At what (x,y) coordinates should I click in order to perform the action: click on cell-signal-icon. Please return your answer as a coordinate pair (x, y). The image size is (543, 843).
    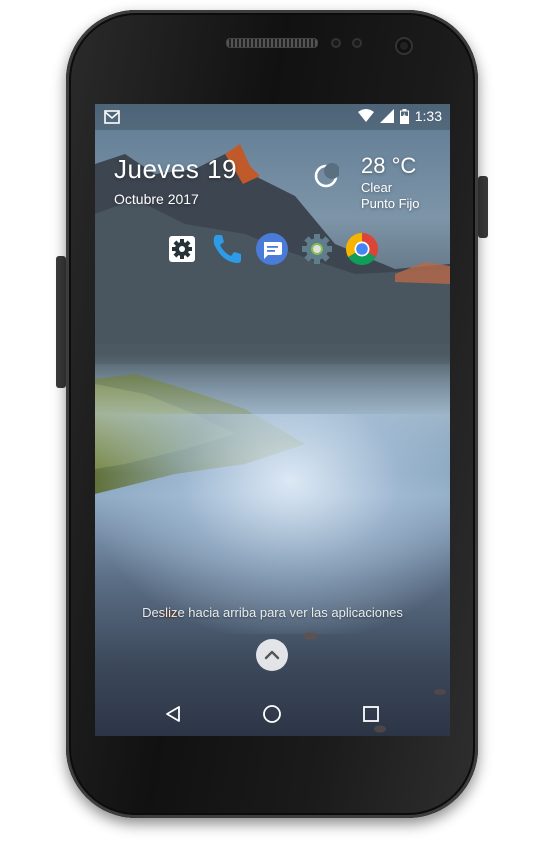
    Looking at the image, I should click on (386, 116).